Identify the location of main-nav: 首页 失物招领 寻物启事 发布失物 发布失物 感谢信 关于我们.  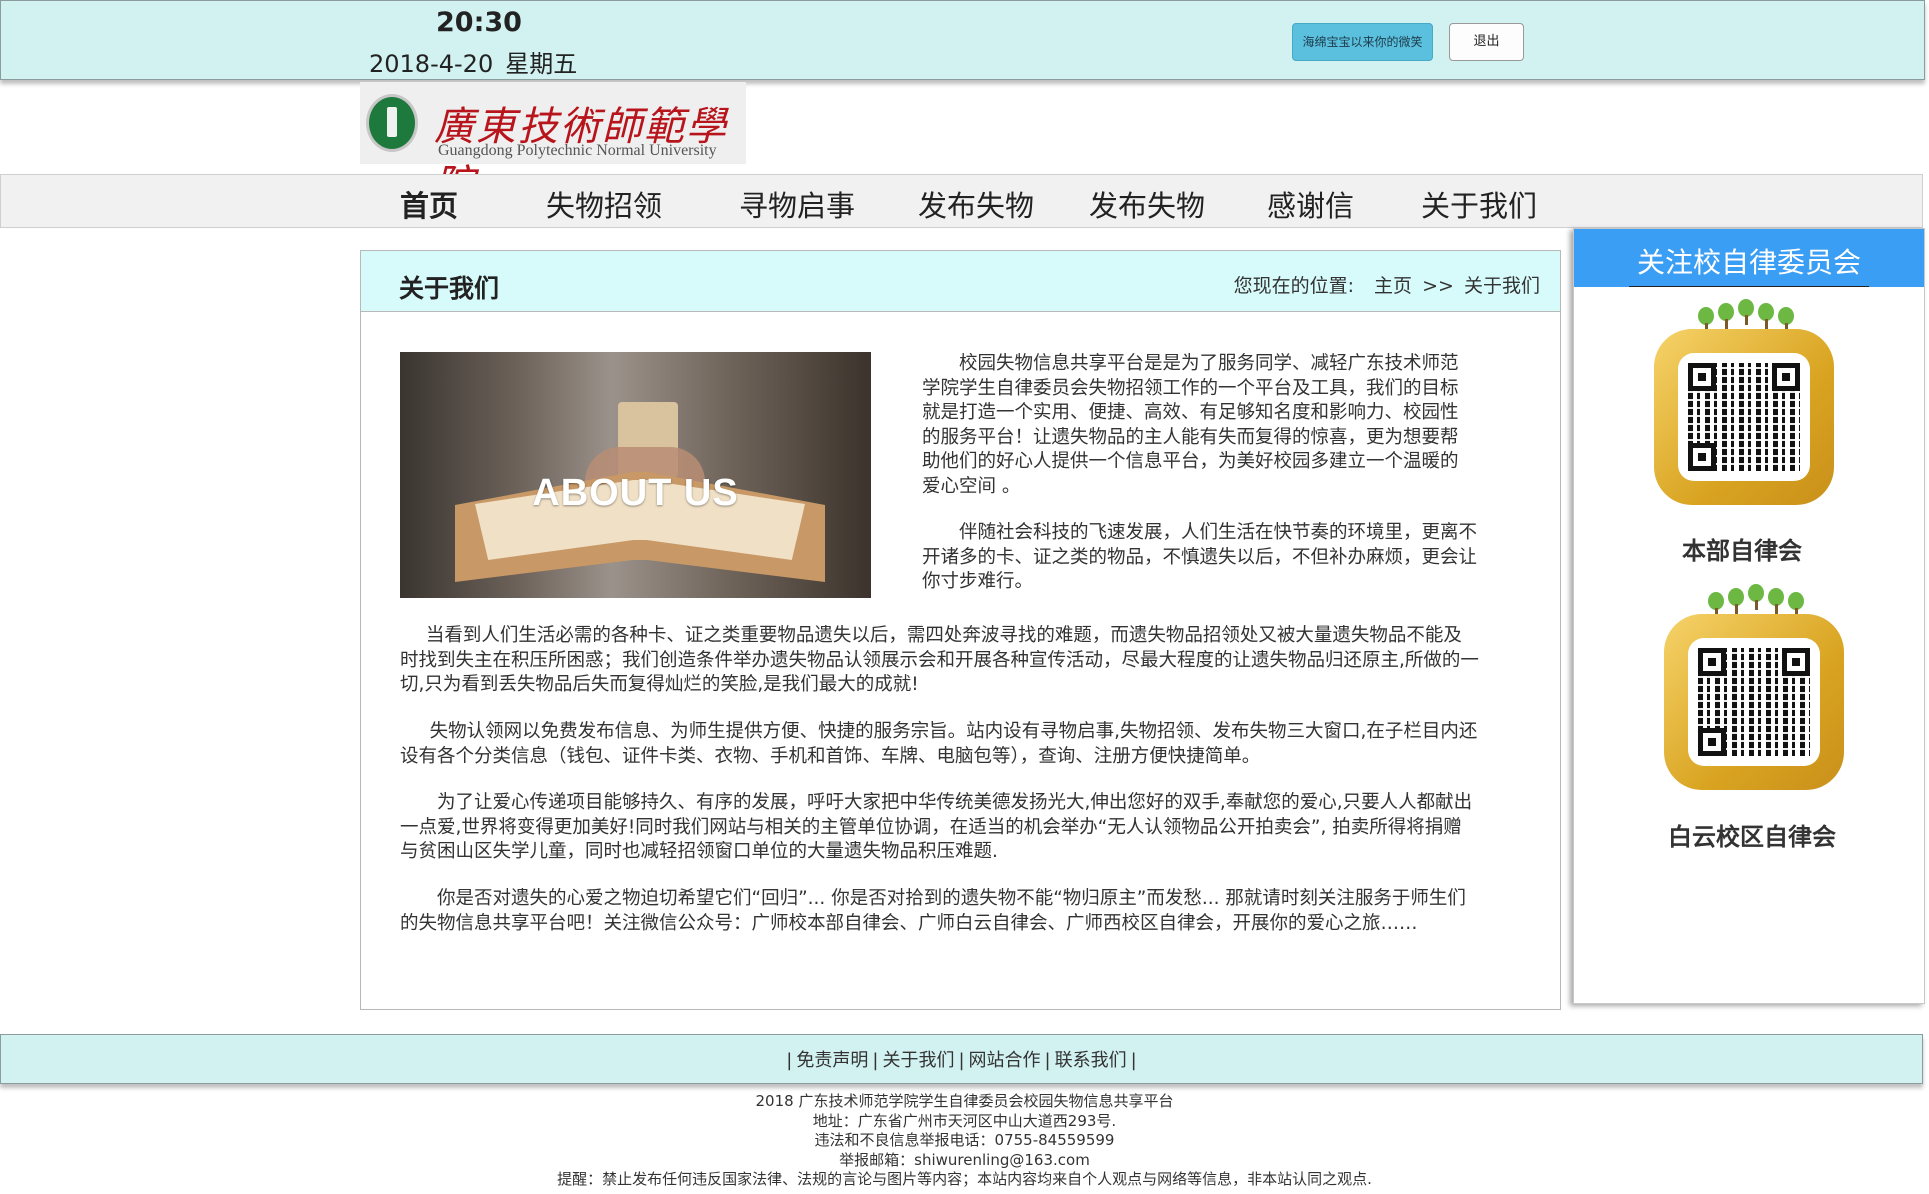
(961, 201).